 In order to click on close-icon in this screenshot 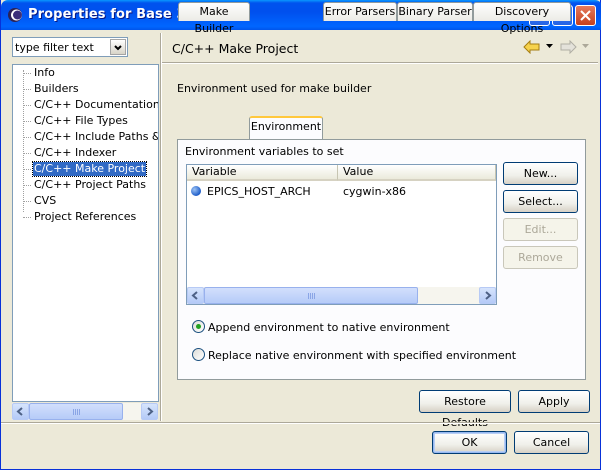, I will do `click(585, 15)`.